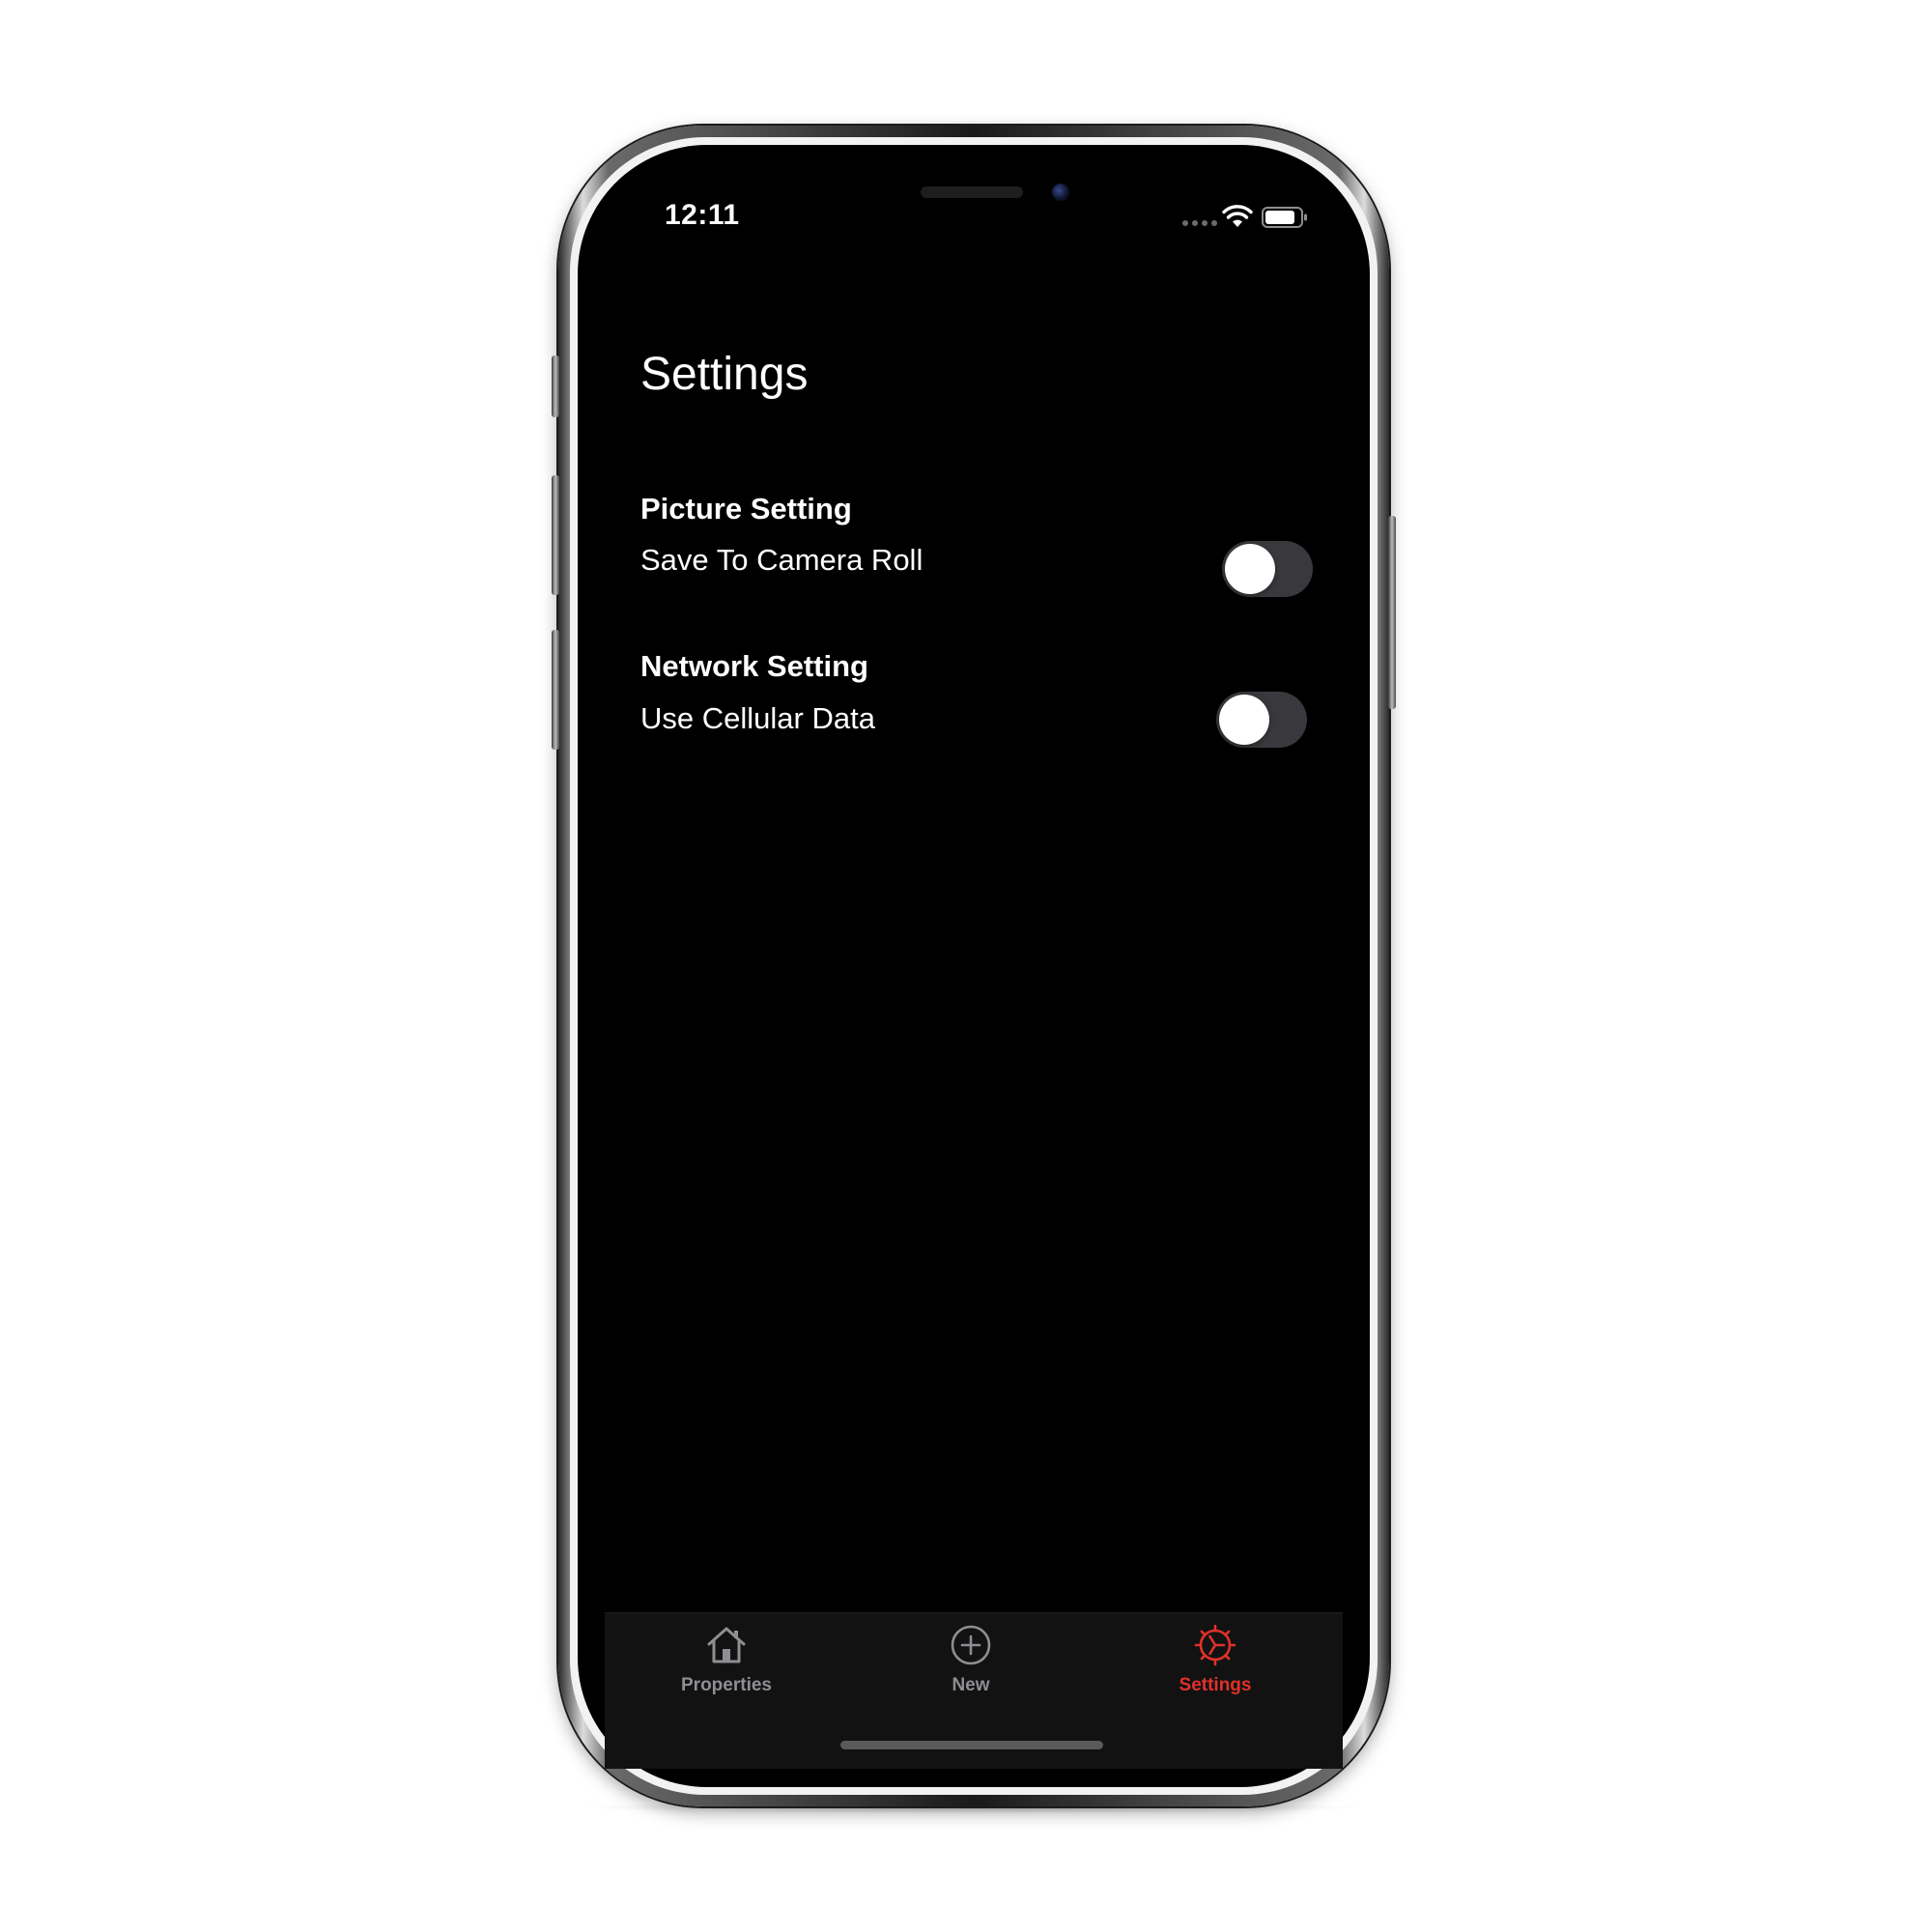 The height and width of the screenshot is (1932, 1932). What do you see at coordinates (754, 666) in the screenshot?
I see `section-header-network: Network Setting` at bounding box center [754, 666].